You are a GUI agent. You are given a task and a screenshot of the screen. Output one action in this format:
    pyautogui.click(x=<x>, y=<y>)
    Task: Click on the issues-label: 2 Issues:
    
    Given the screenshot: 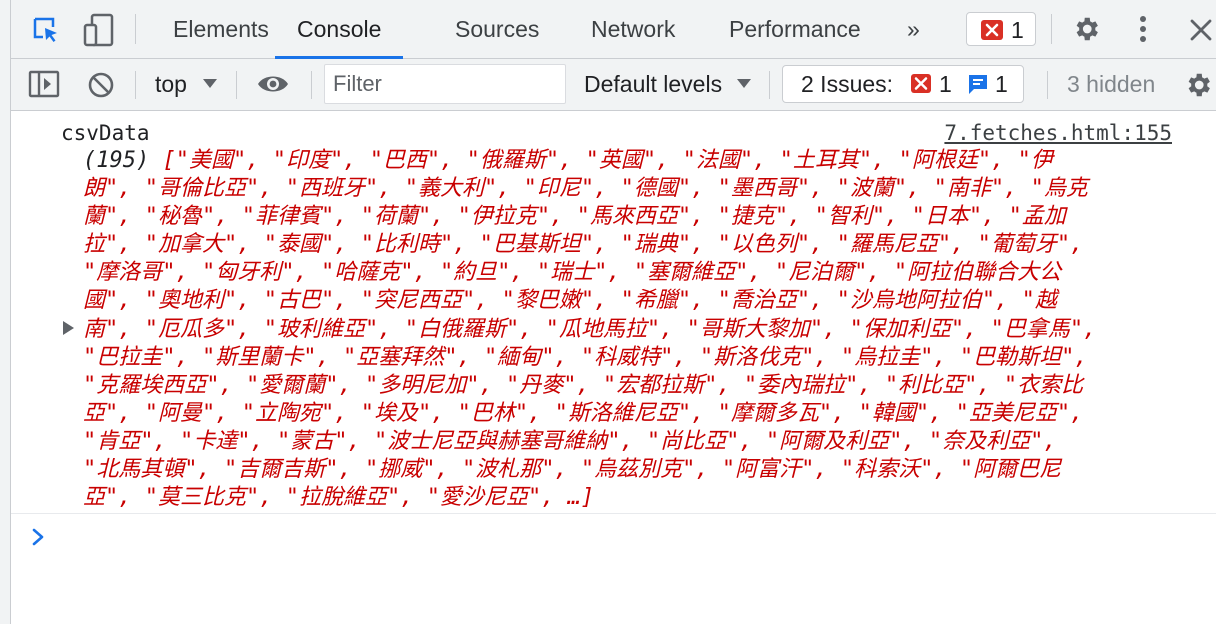 What is the action you would take?
    pyautogui.click(x=847, y=84)
    